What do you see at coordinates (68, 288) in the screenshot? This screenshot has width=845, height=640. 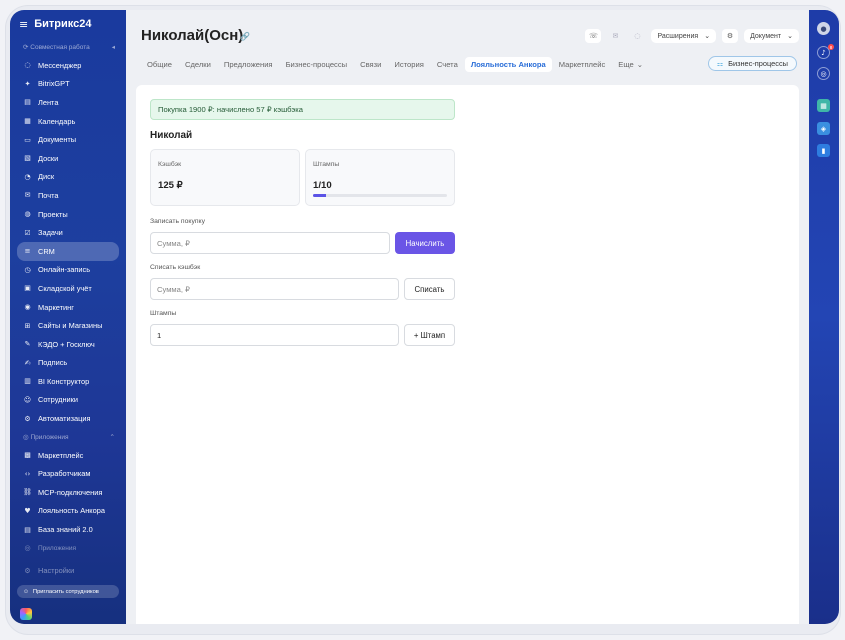 I see `sidebar-item-warehouse: ▣ Складской учёт` at bounding box center [68, 288].